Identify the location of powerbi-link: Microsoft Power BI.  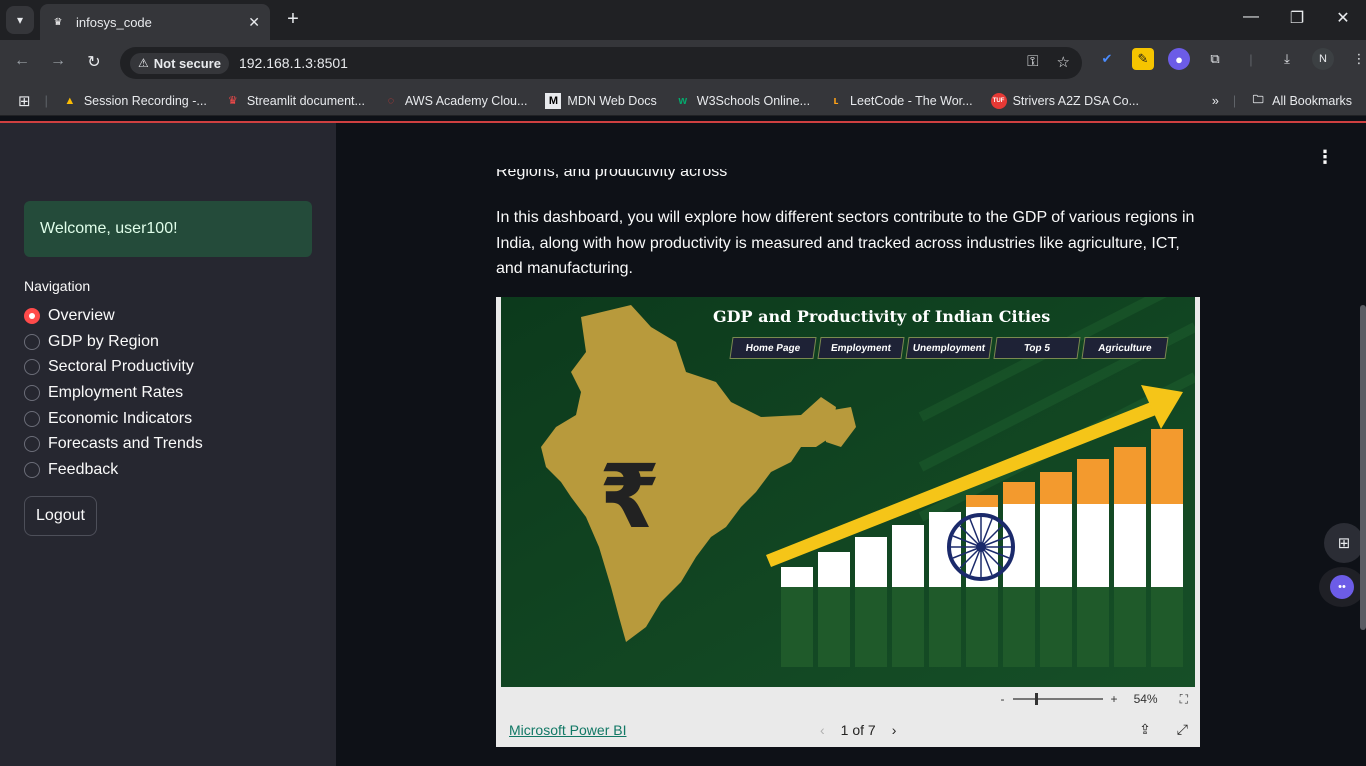
(567, 730).